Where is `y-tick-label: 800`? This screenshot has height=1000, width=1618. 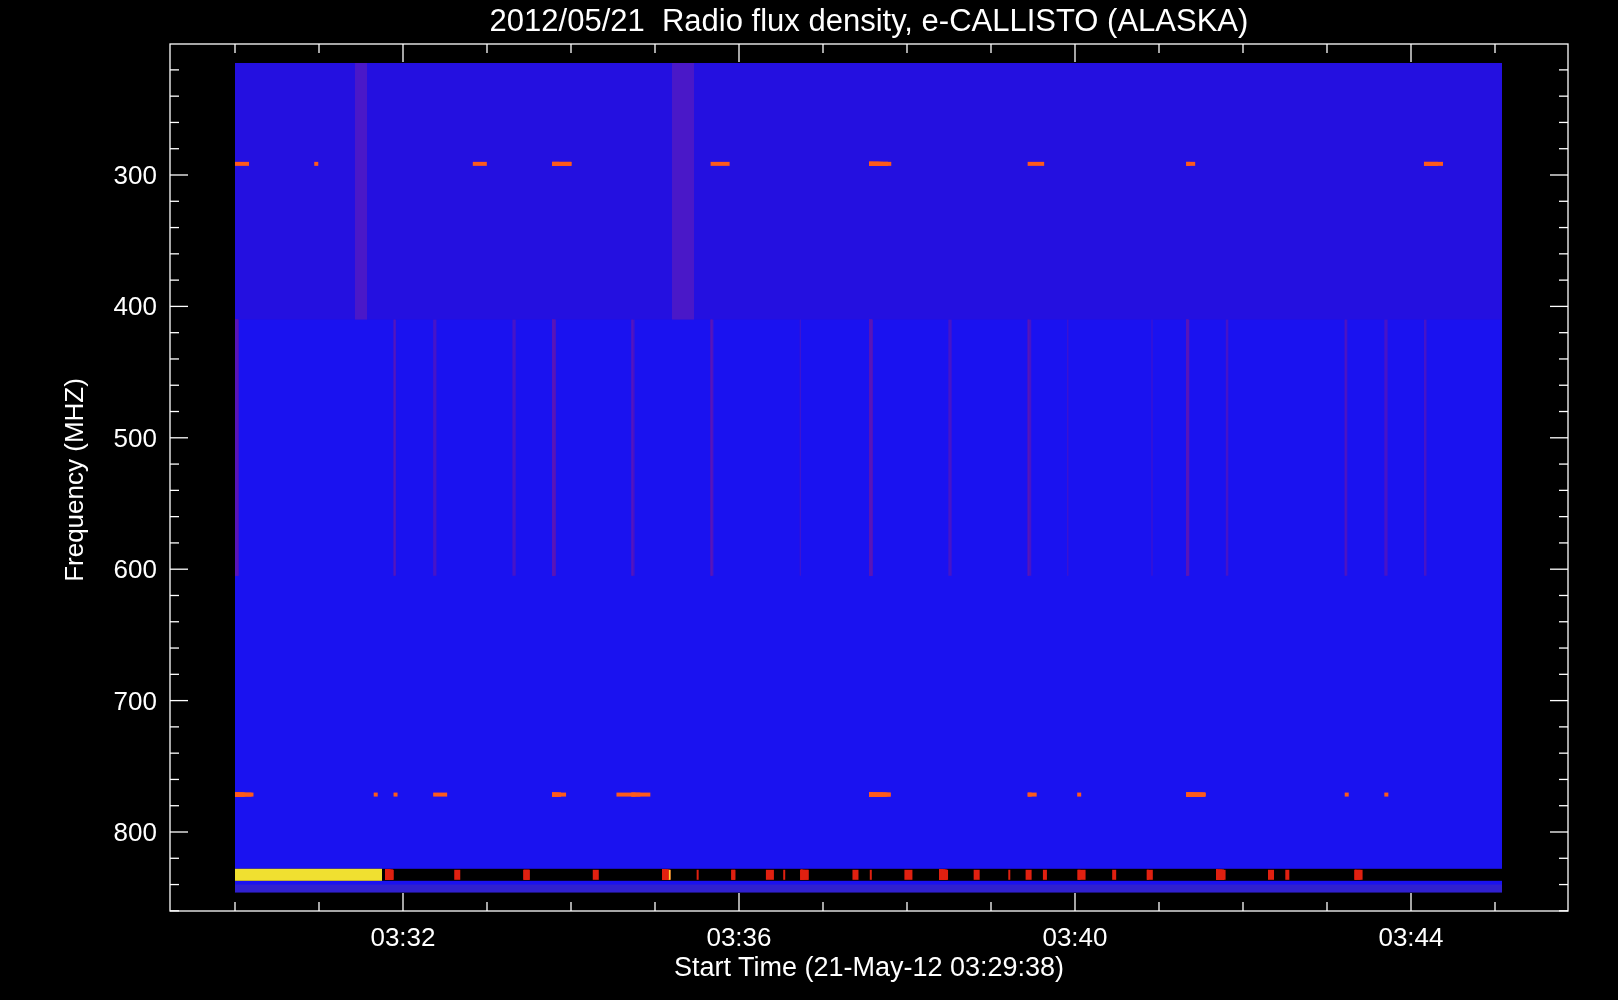
y-tick-label: 800 is located at coordinates (135, 832).